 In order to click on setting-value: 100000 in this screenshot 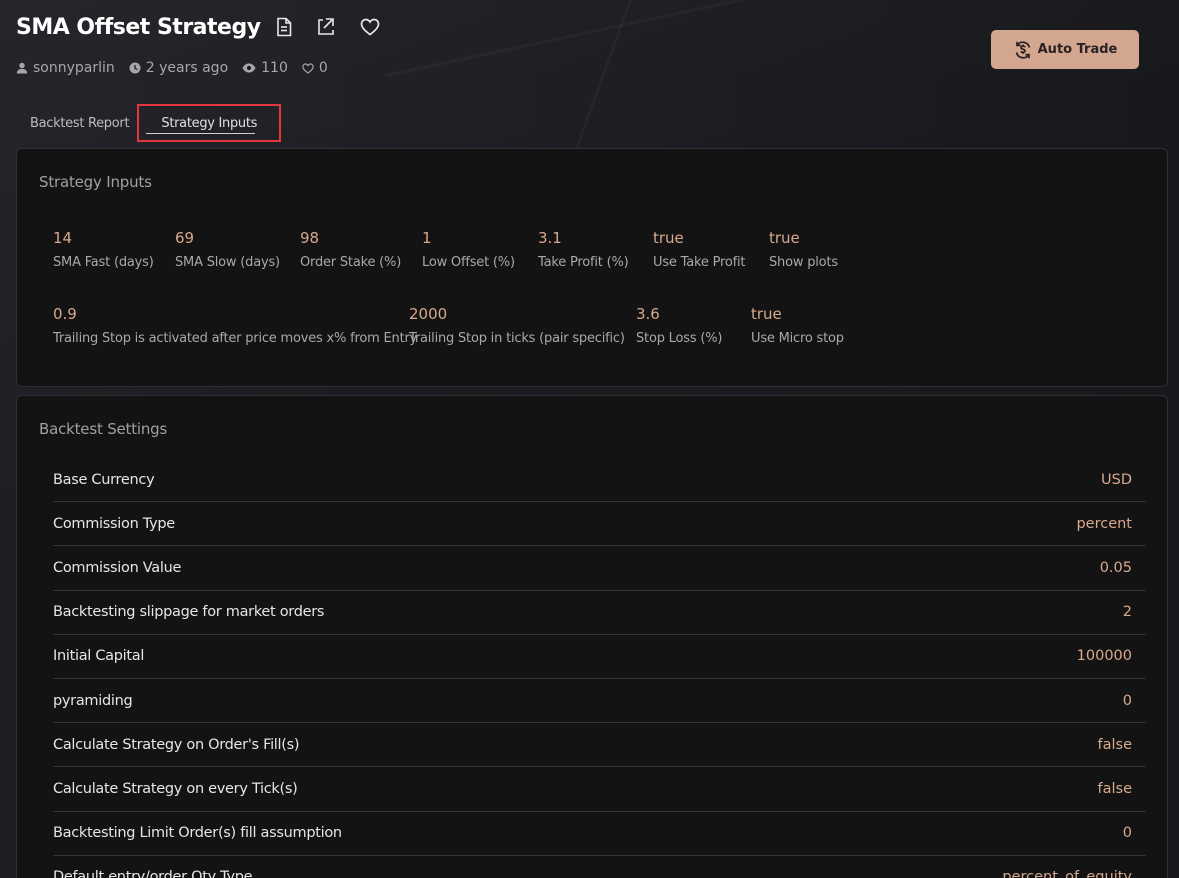, I will do `click(1104, 656)`.